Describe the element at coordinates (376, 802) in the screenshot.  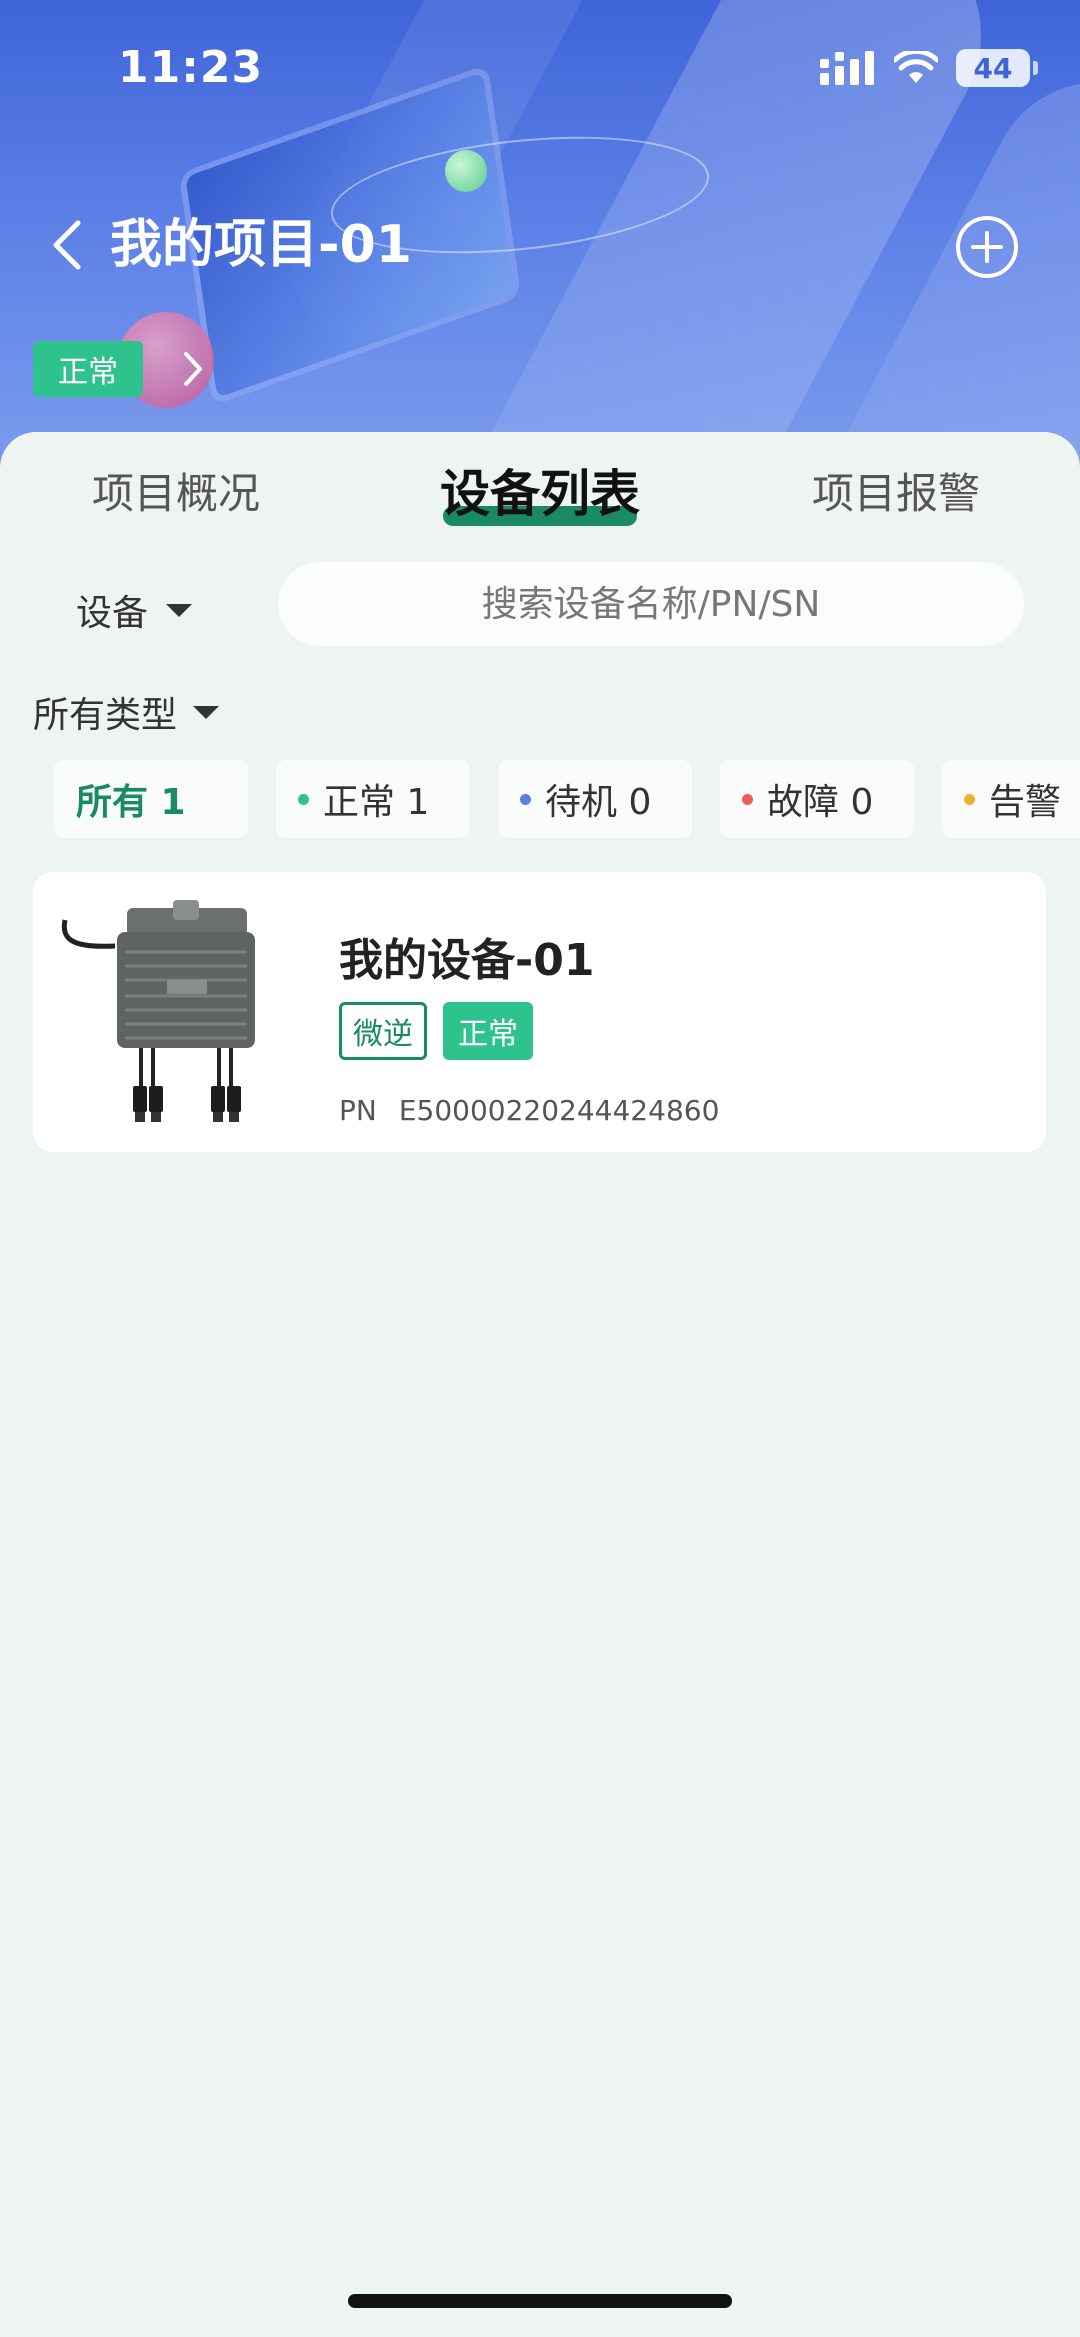
I see `chip-label: 正常 1` at that location.